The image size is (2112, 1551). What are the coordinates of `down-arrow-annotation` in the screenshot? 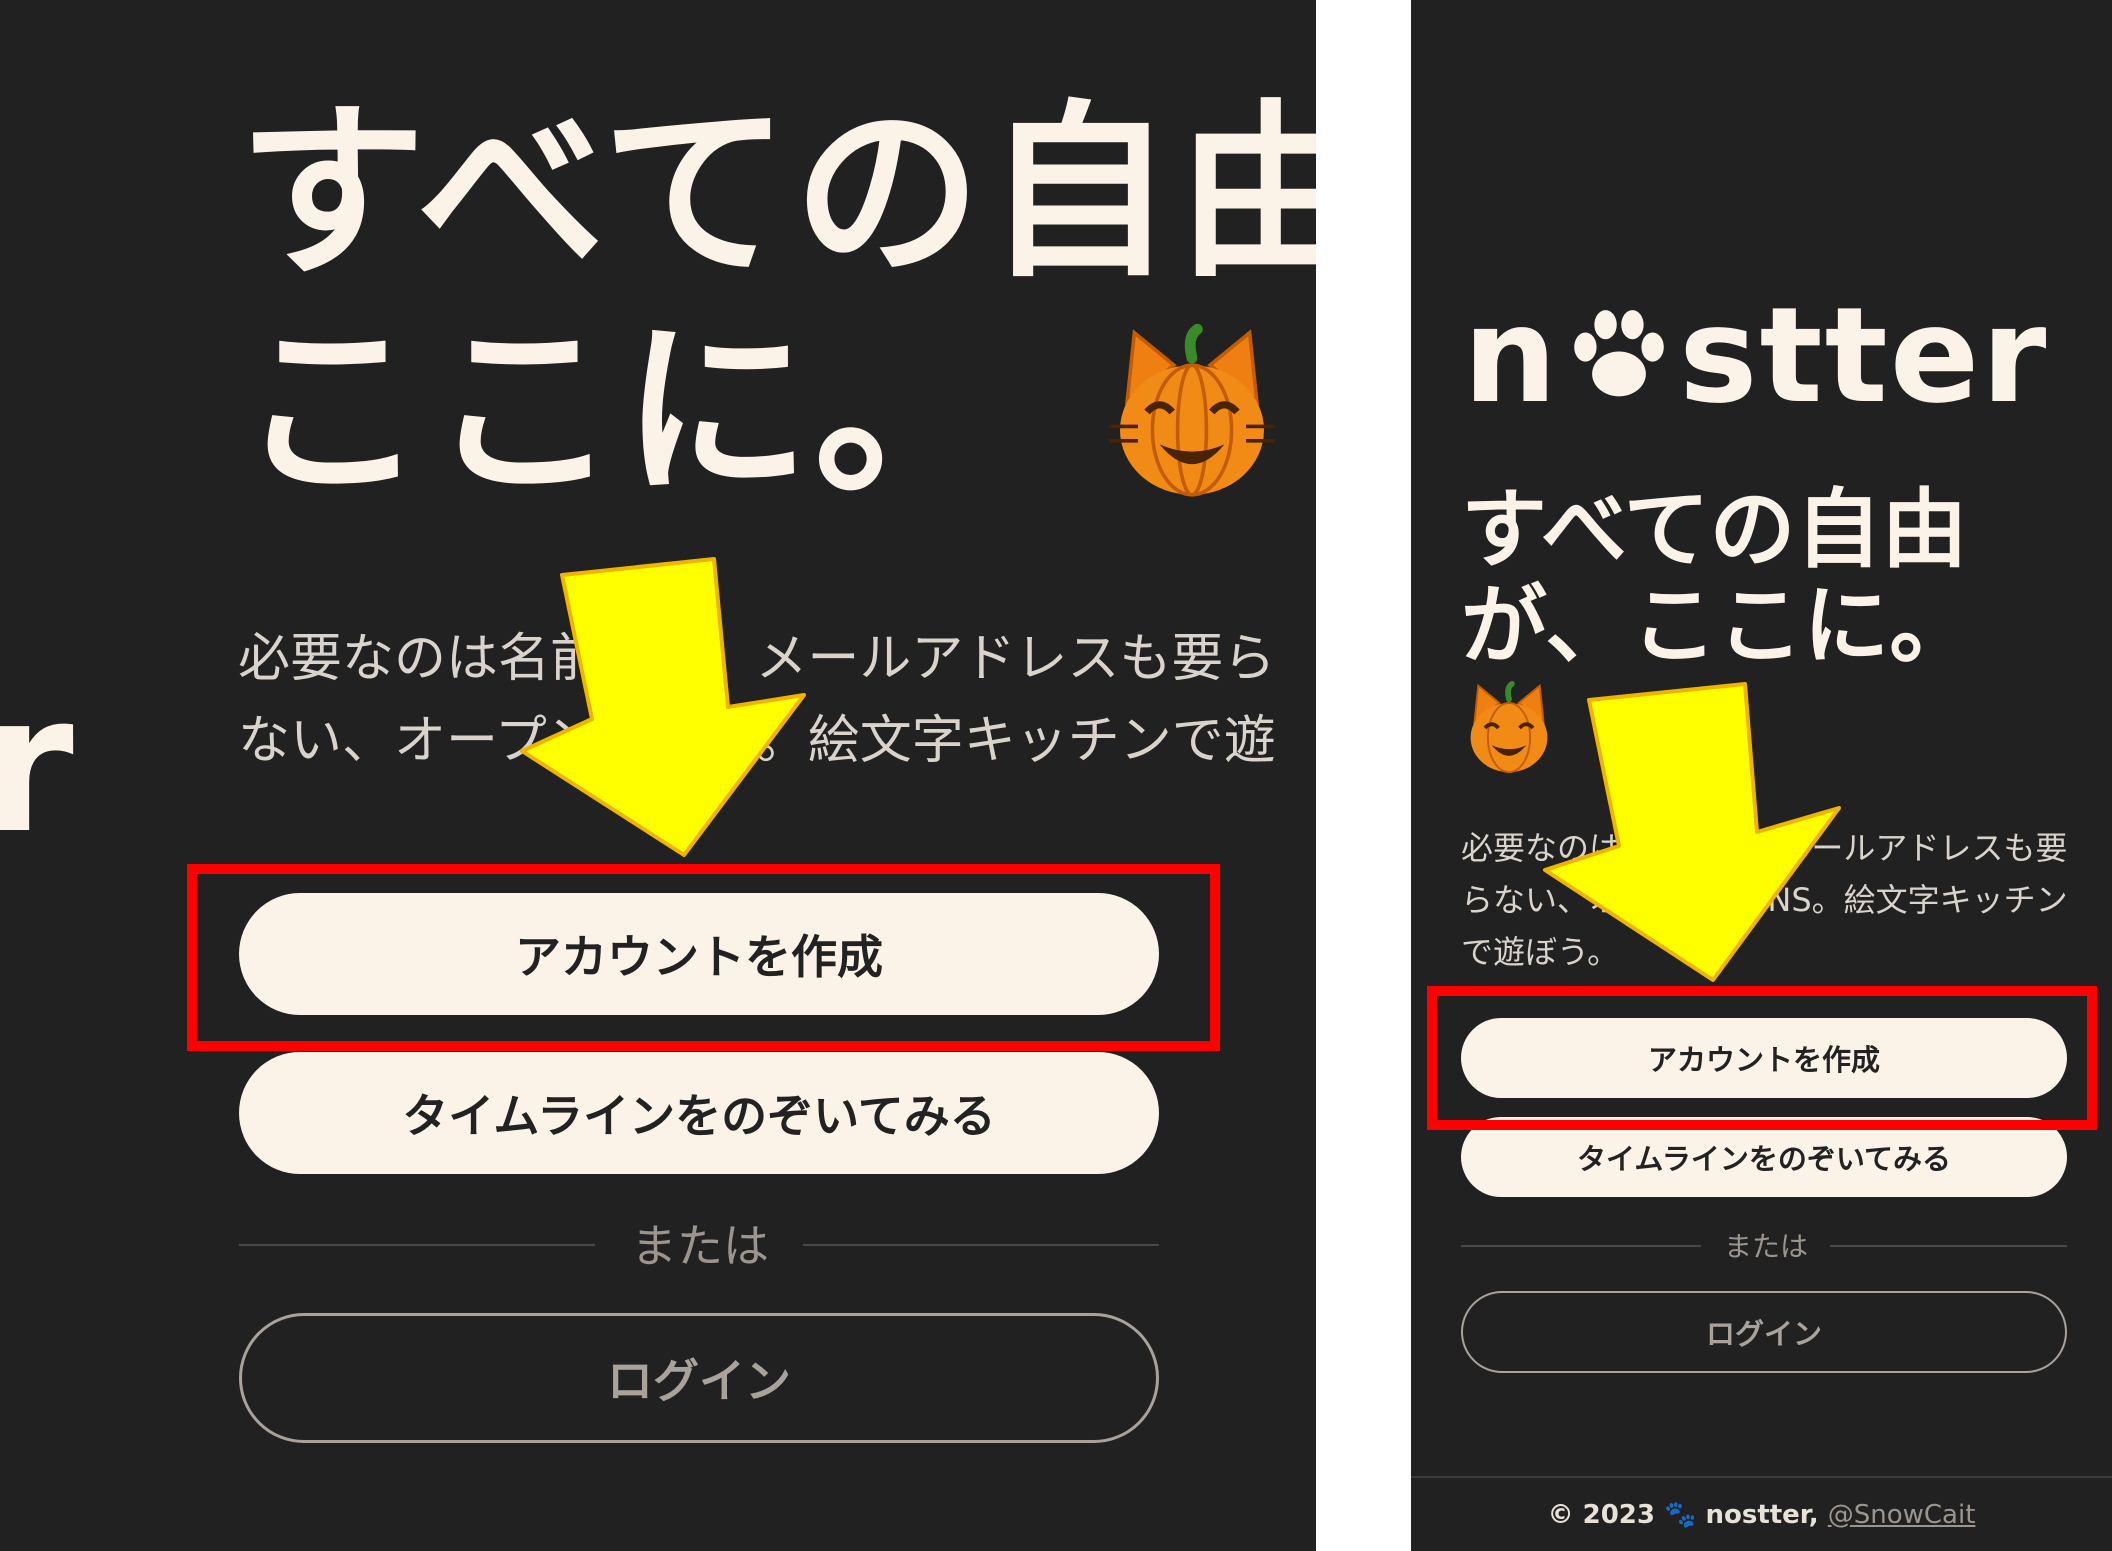 It's located at (663, 707).